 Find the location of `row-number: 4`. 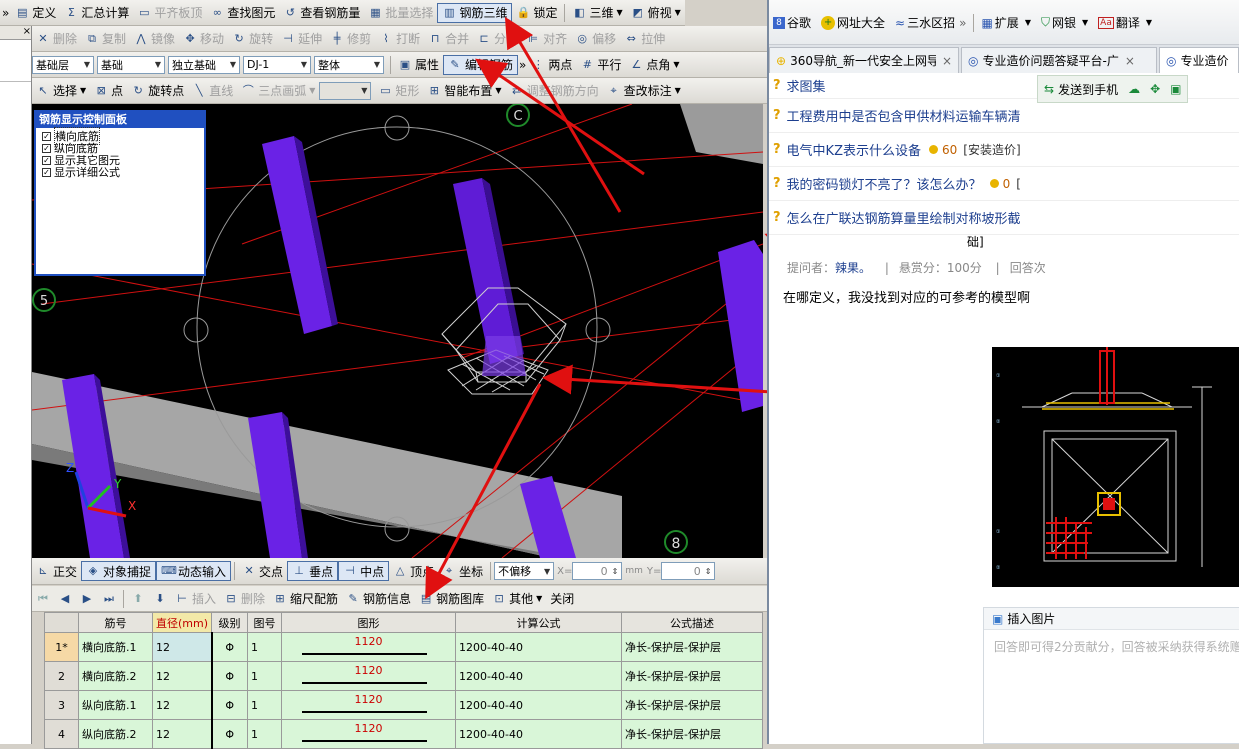

row-number: 4 is located at coordinates (61, 734).